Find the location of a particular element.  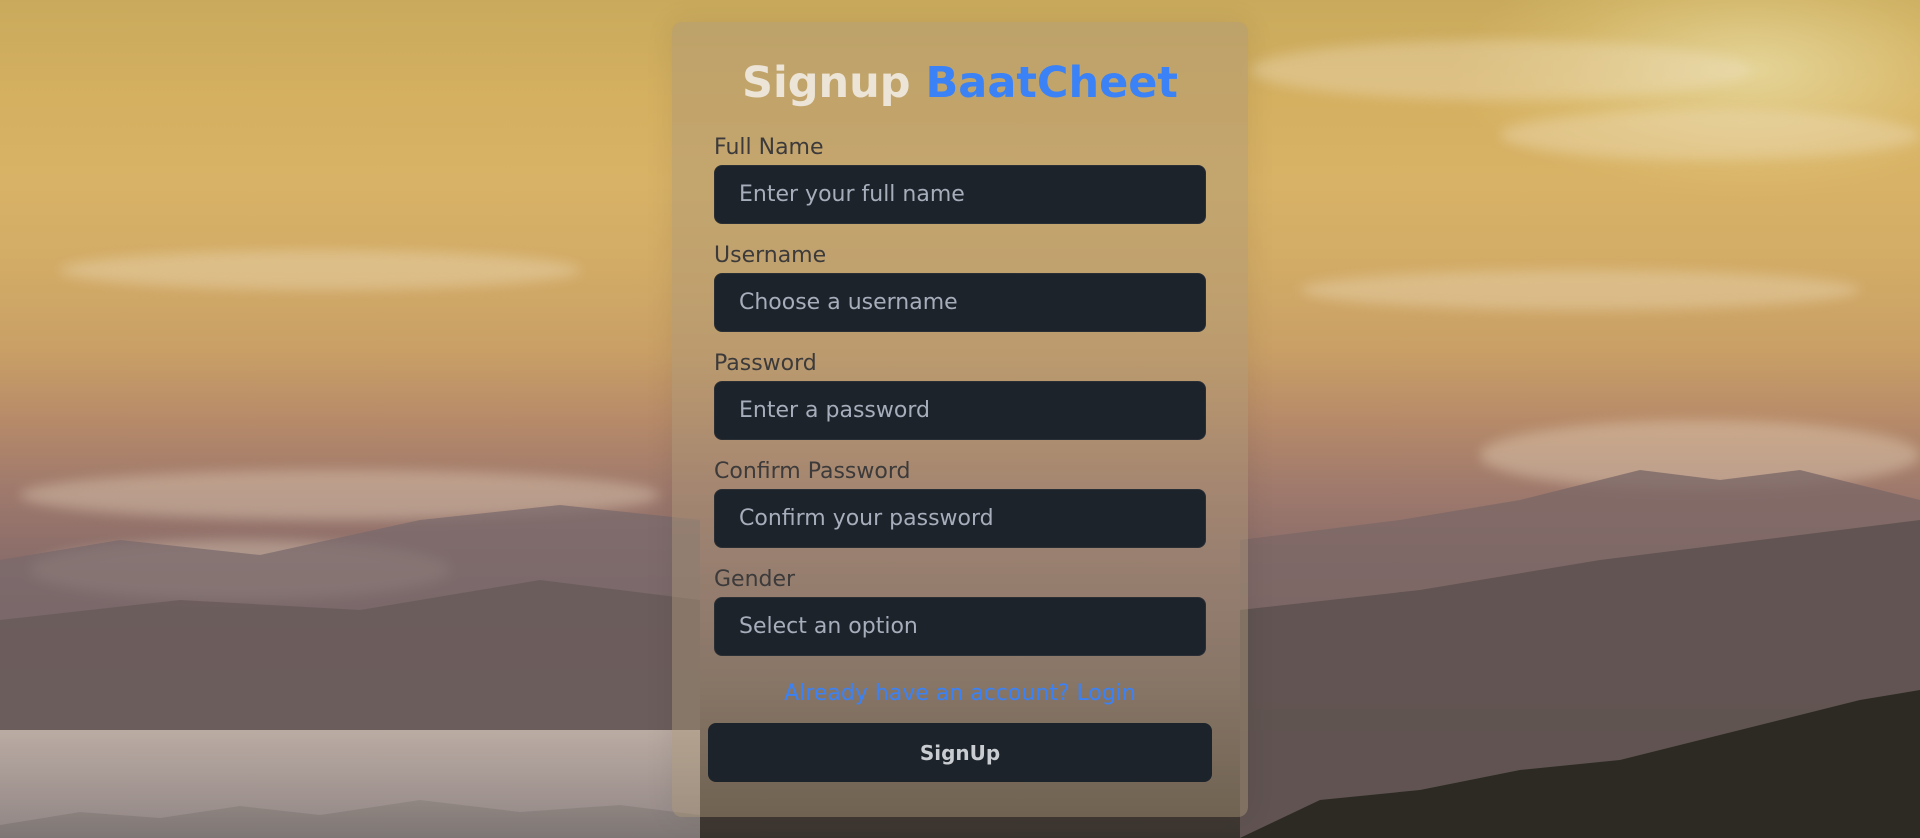

full-name-input is located at coordinates (960, 194).